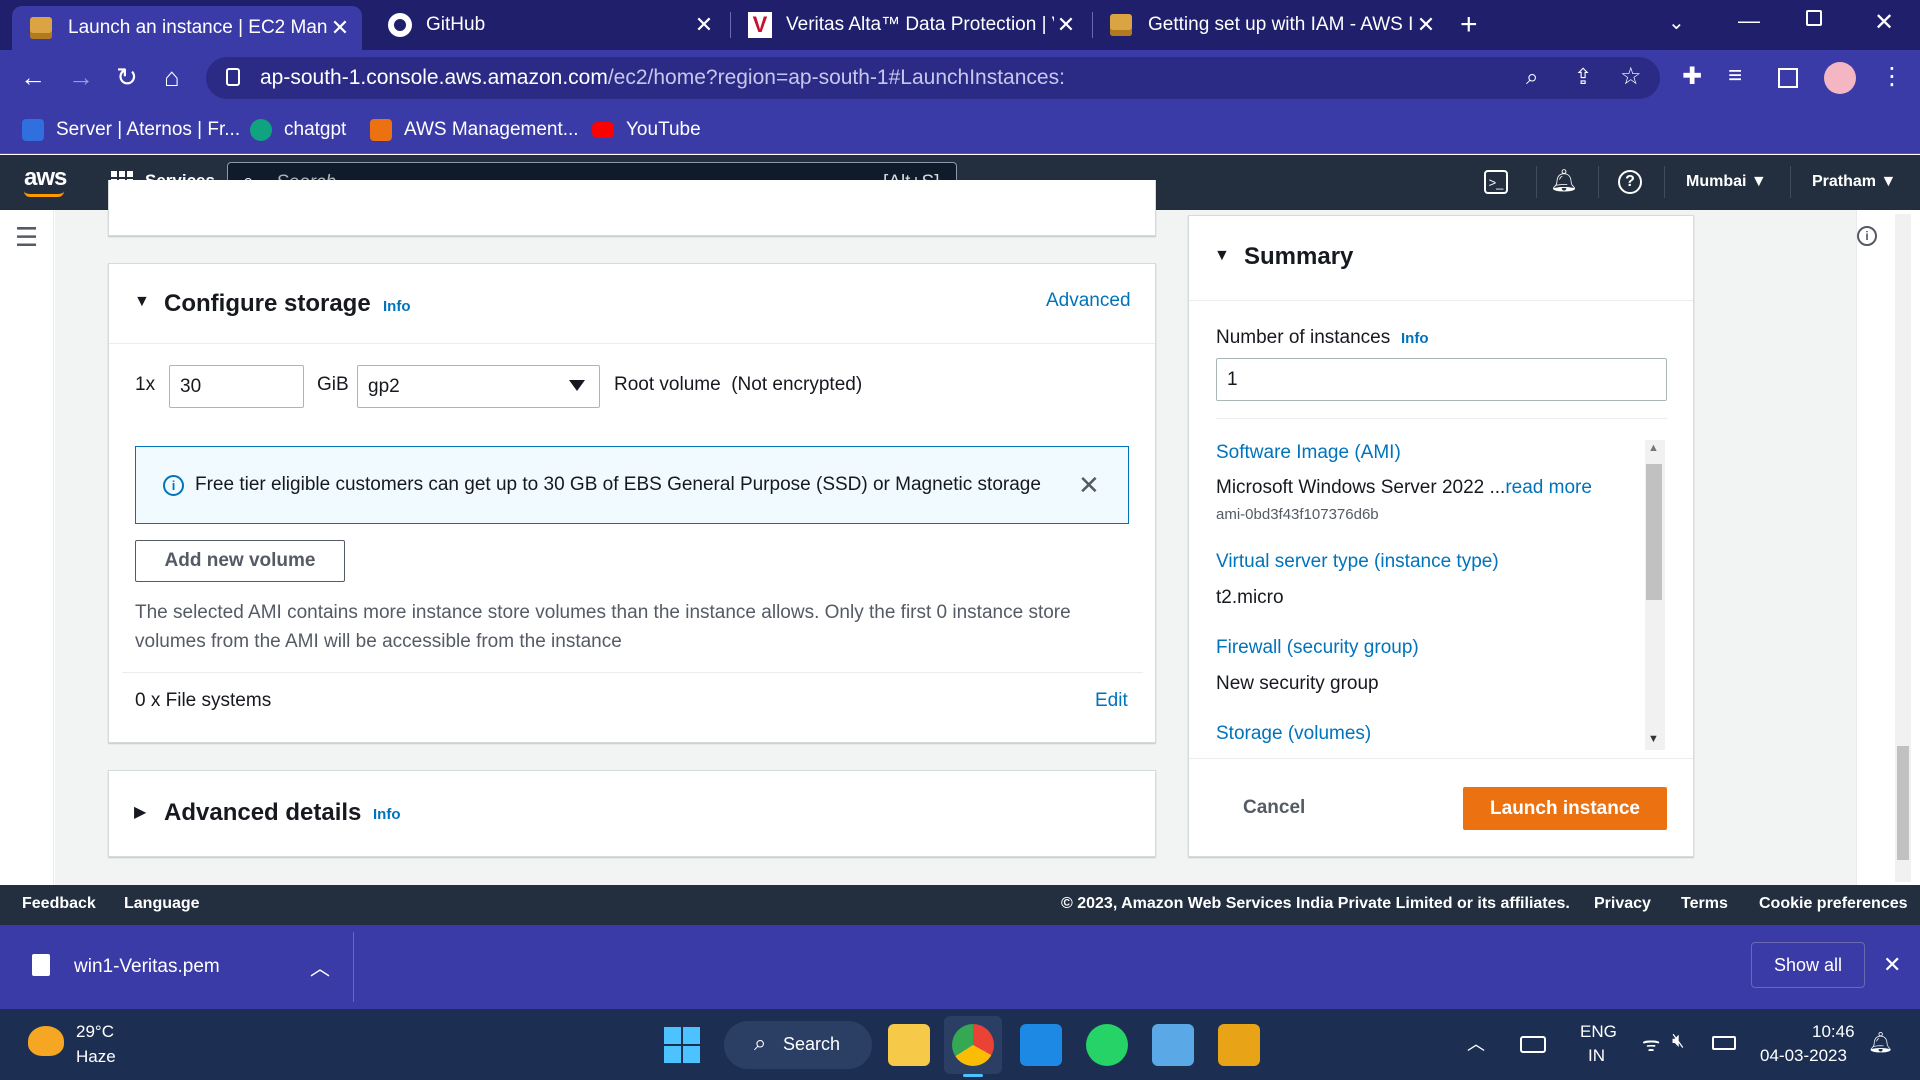 Image resolution: width=1920 pixels, height=1080 pixels. Describe the element at coordinates (1469, 25) in the screenshot. I see `new-tab-icon: +` at that location.